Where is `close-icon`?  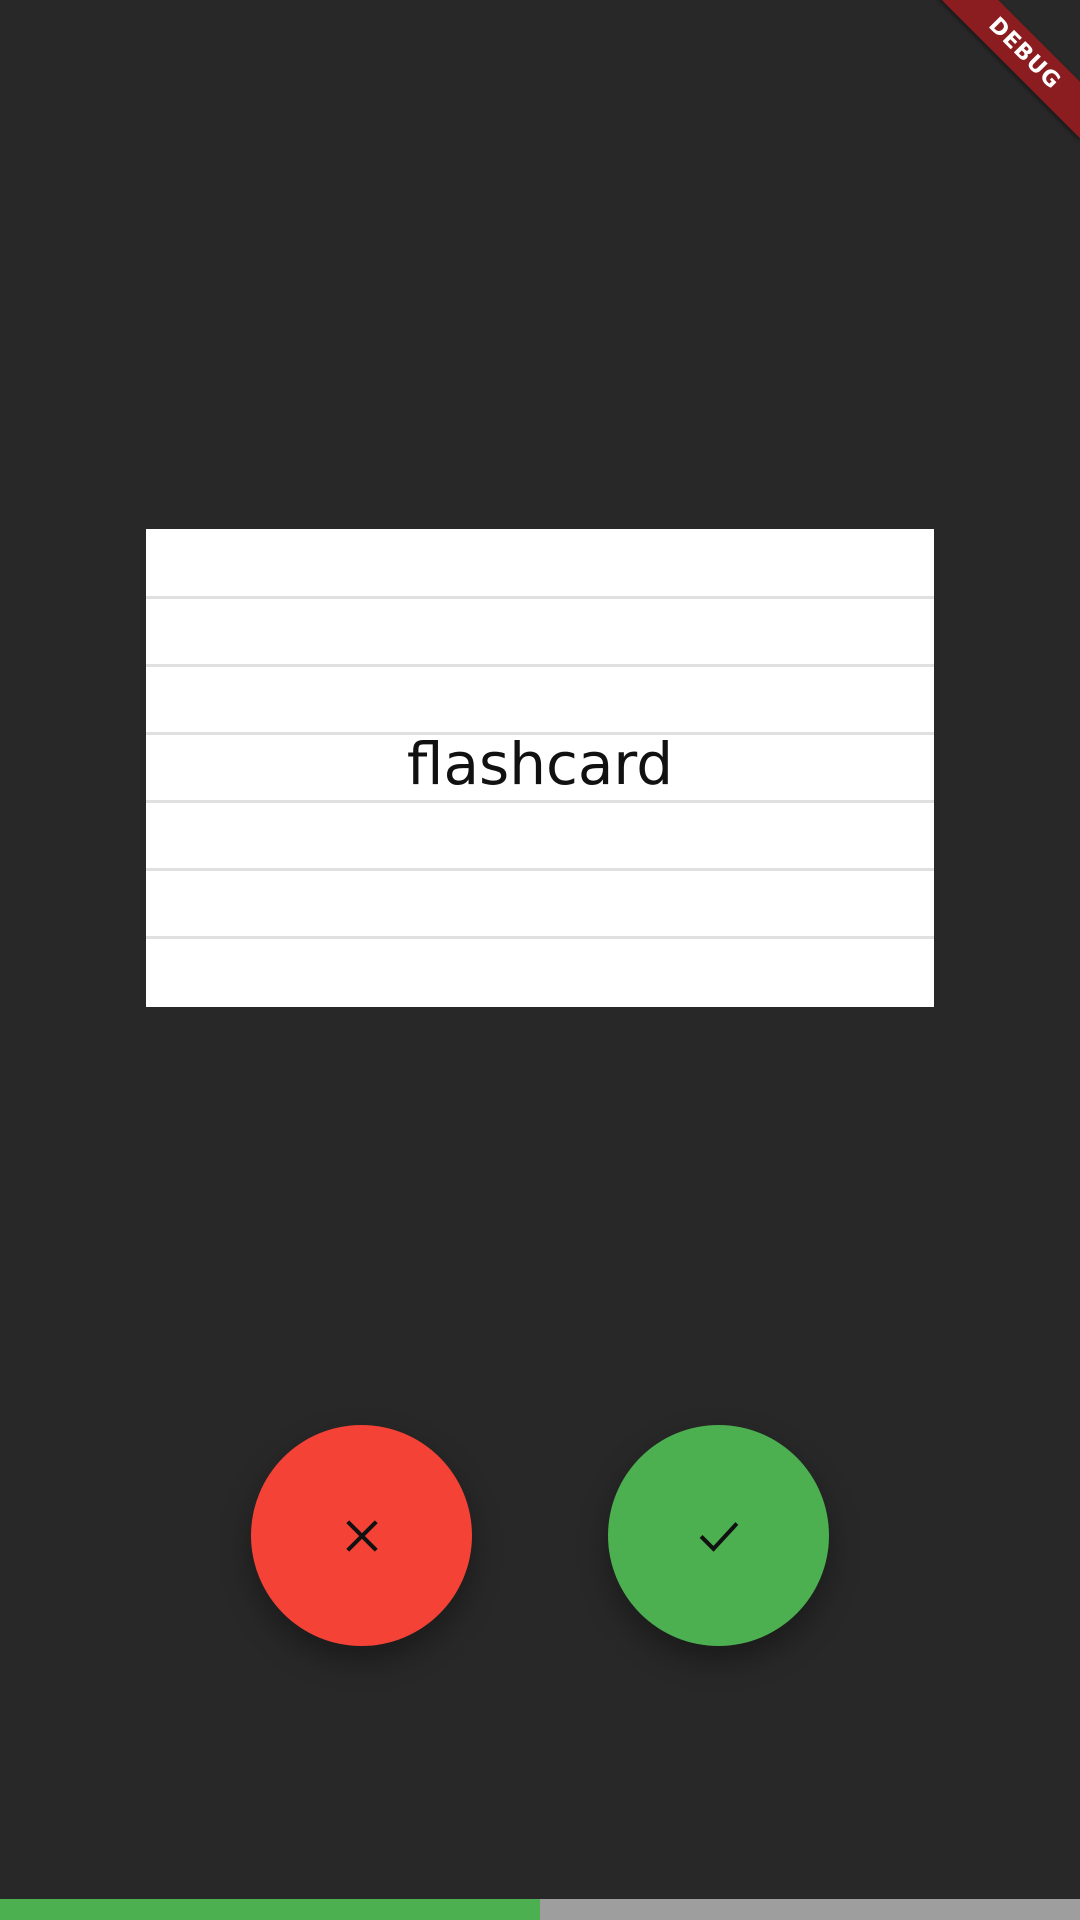 close-icon is located at coordinates (361, 1535).